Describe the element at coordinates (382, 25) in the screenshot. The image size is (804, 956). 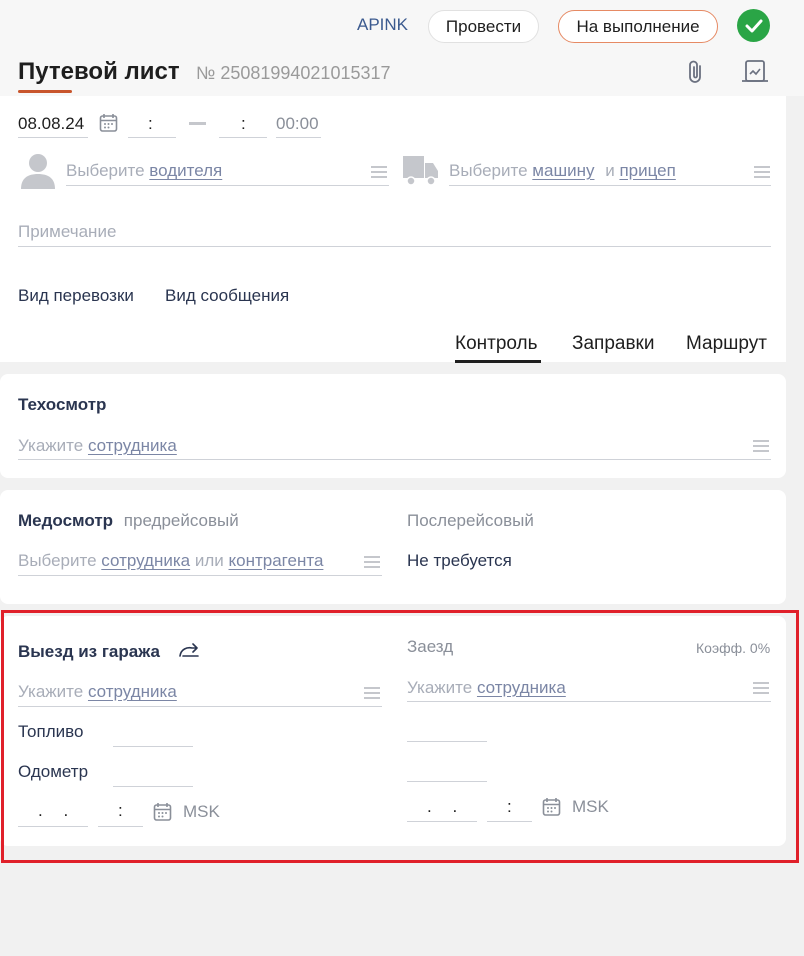
I see `org-link: APINK` at that location.